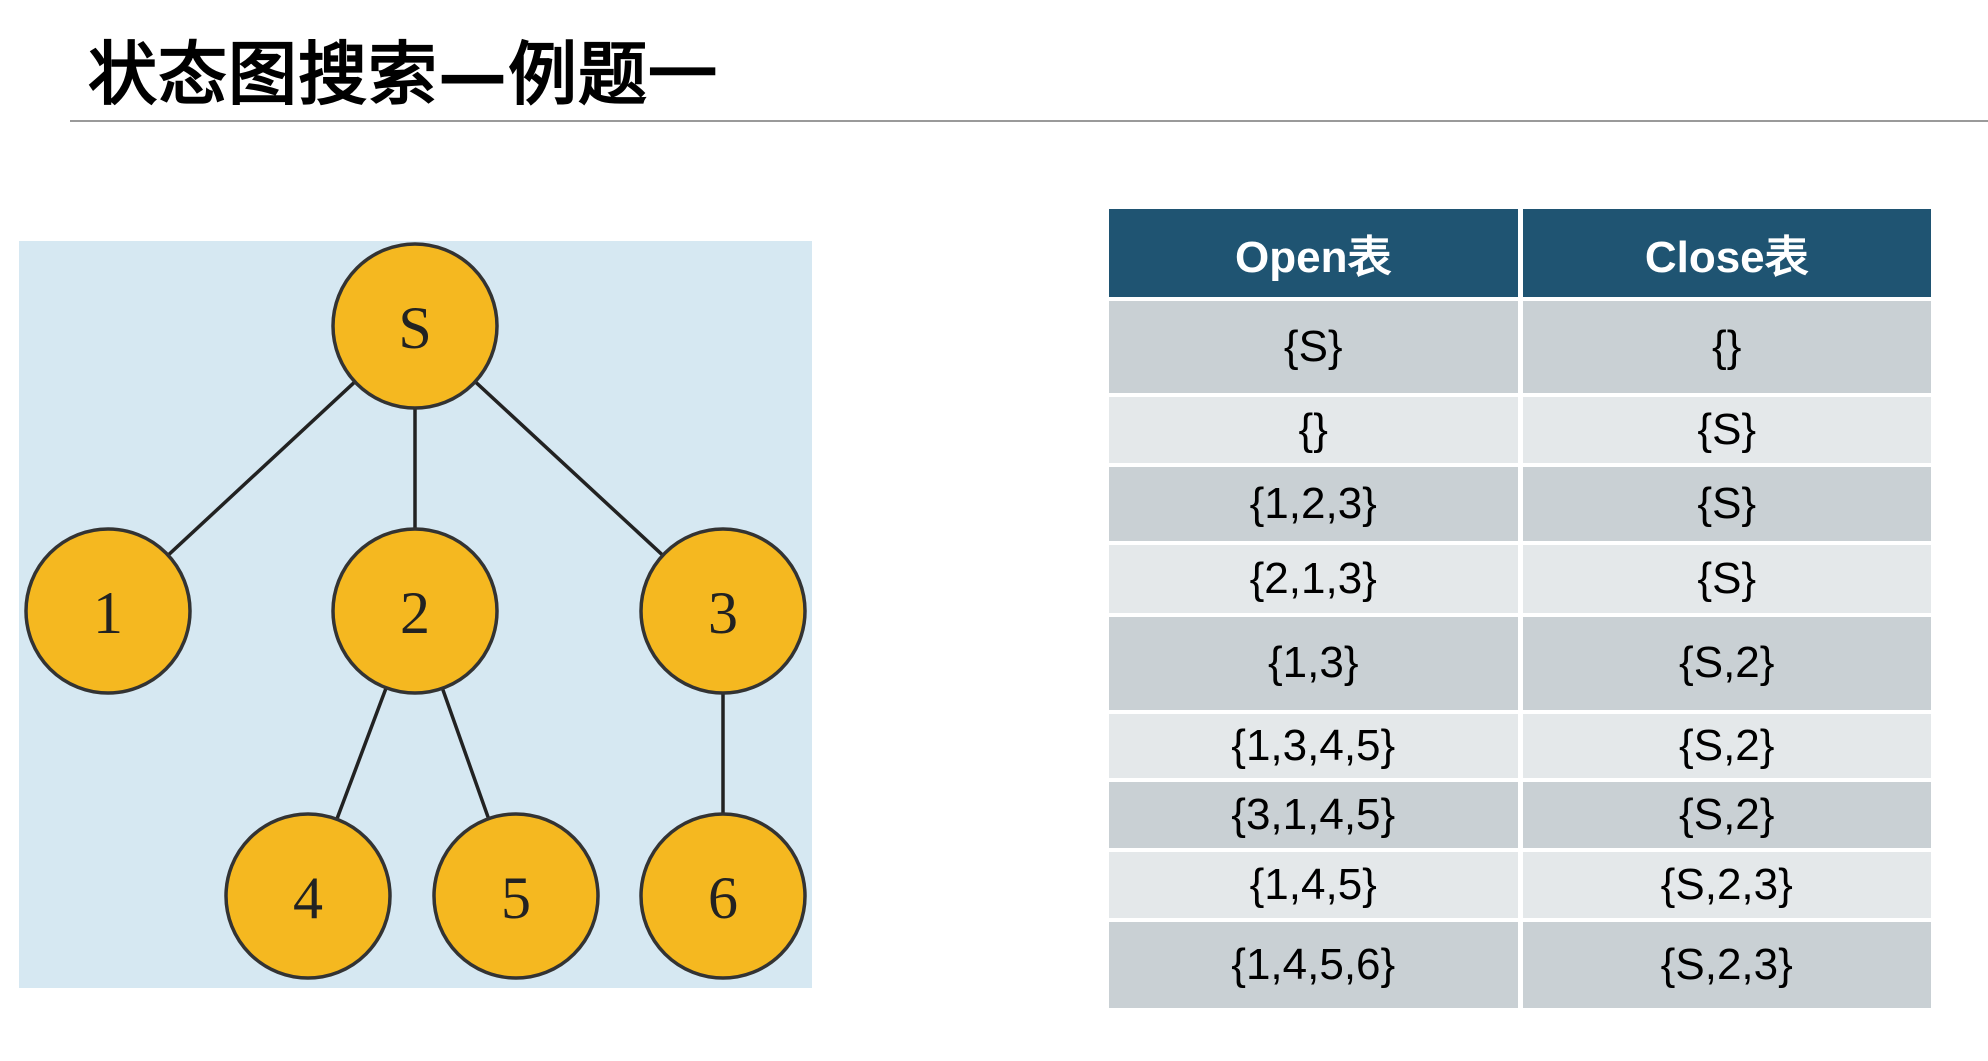  What do you see at coordinates (1726, 347) in the screenshot?
I see `close-cell: {}` at bounding box center [1726, 347].